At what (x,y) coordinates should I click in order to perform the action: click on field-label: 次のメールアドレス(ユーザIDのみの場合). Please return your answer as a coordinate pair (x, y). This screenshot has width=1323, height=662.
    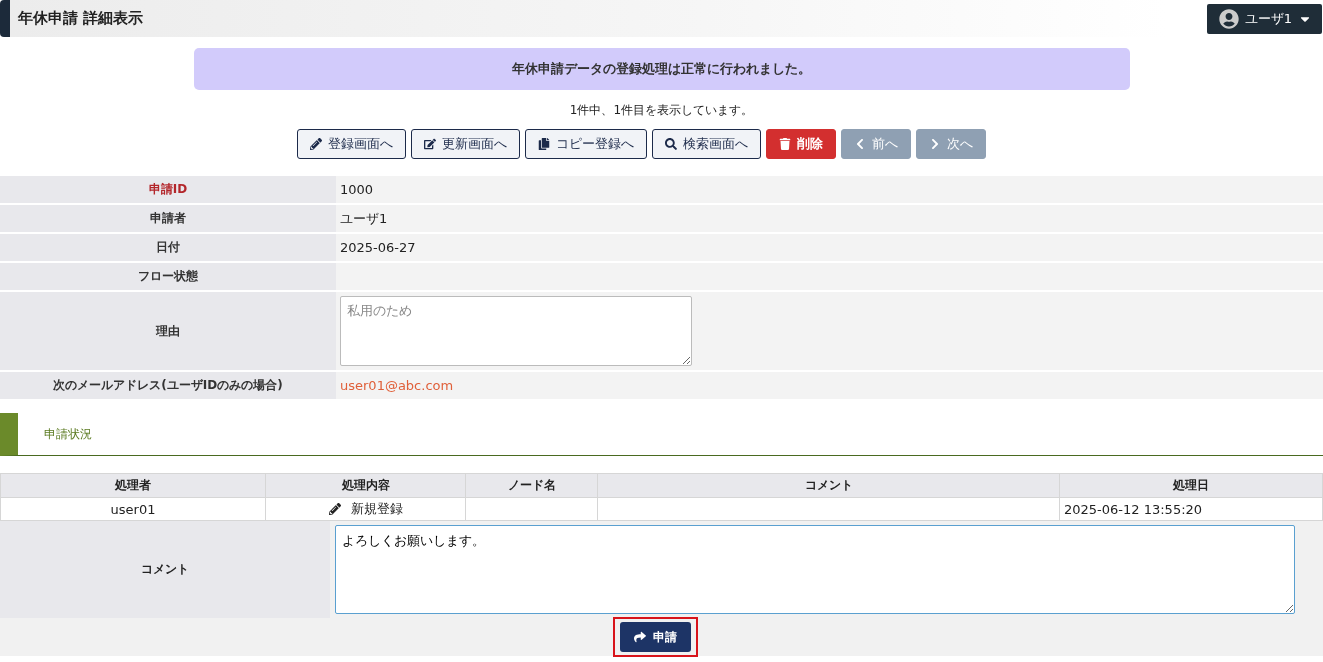
    Looking at the image, I should click on (168, 385).